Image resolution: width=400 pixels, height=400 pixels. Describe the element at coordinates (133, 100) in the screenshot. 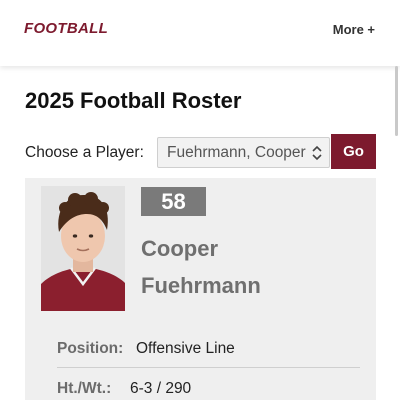

I see `page-title: 2025 Football Roster` at that location.